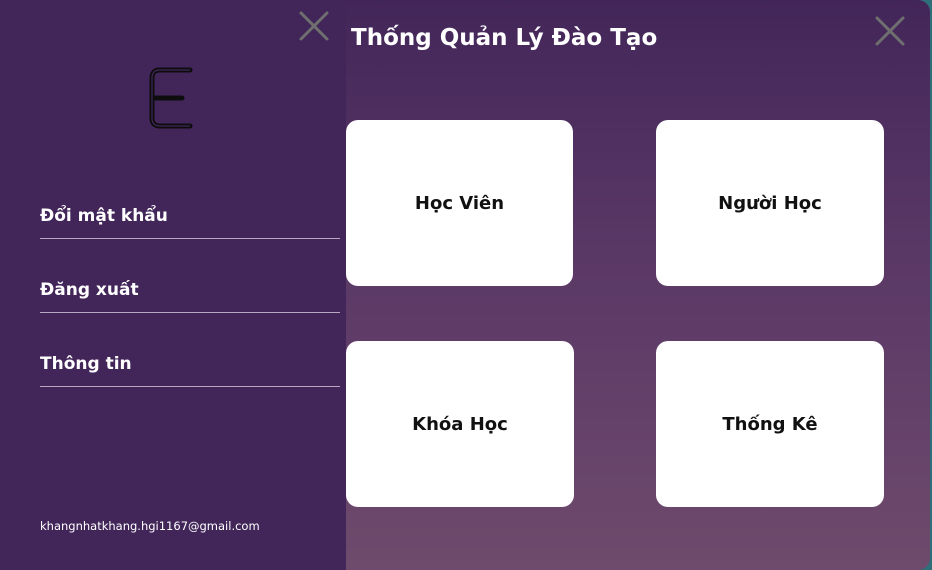 This screenshot has width=932, height=570. I want to click on card-label: Khóa Học, so click(460, 424).